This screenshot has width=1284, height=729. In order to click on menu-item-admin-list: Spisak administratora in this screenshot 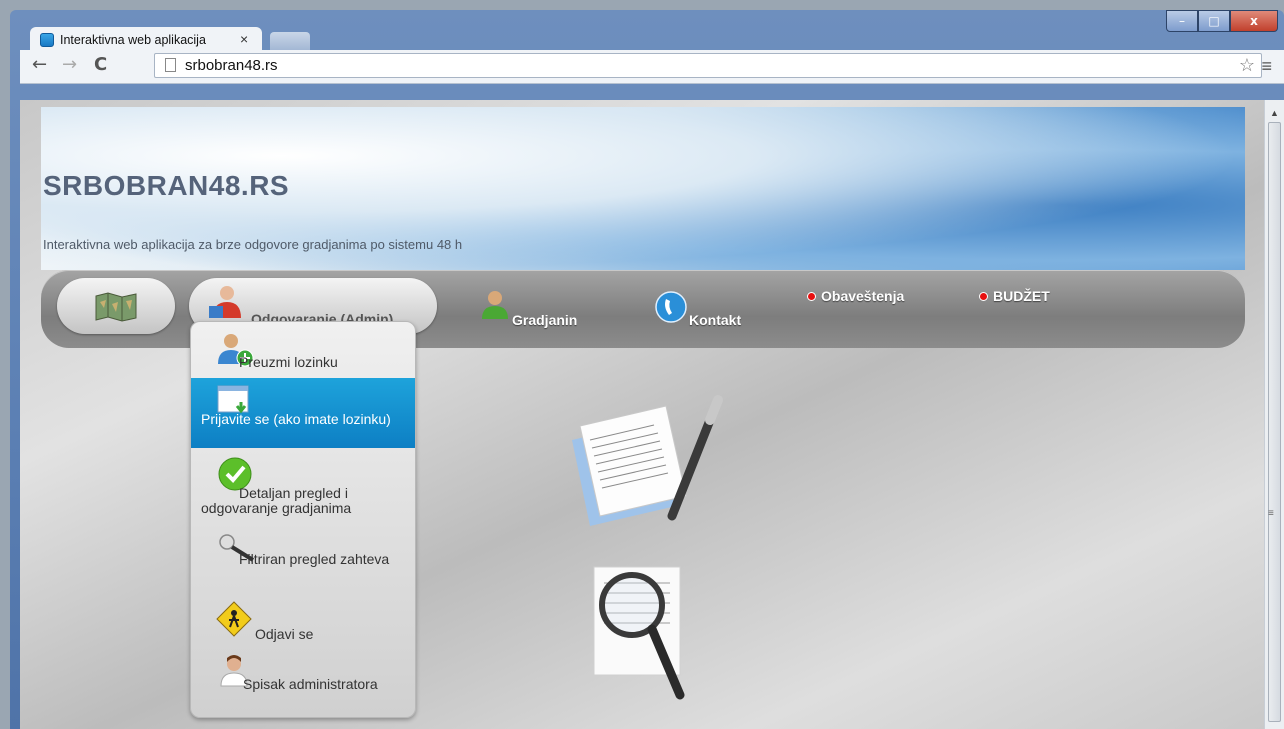, I will do `click(303, 685)`.